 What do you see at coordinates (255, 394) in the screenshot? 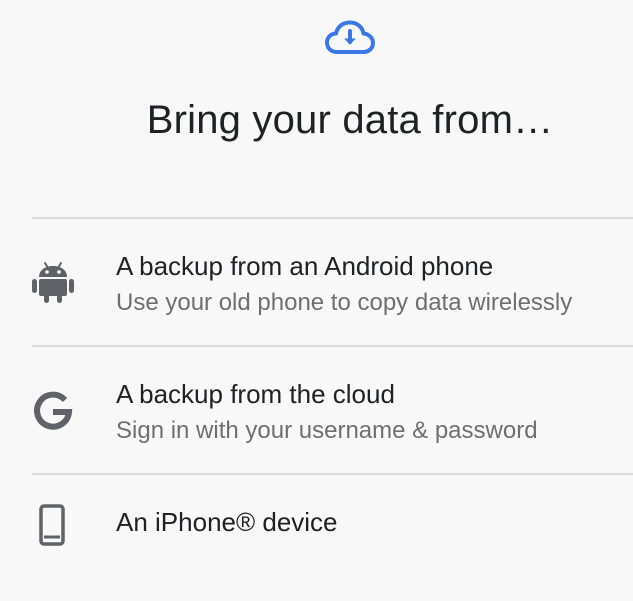
I see `option-title: A backup from the cloud` at bounding box center [255, 394].